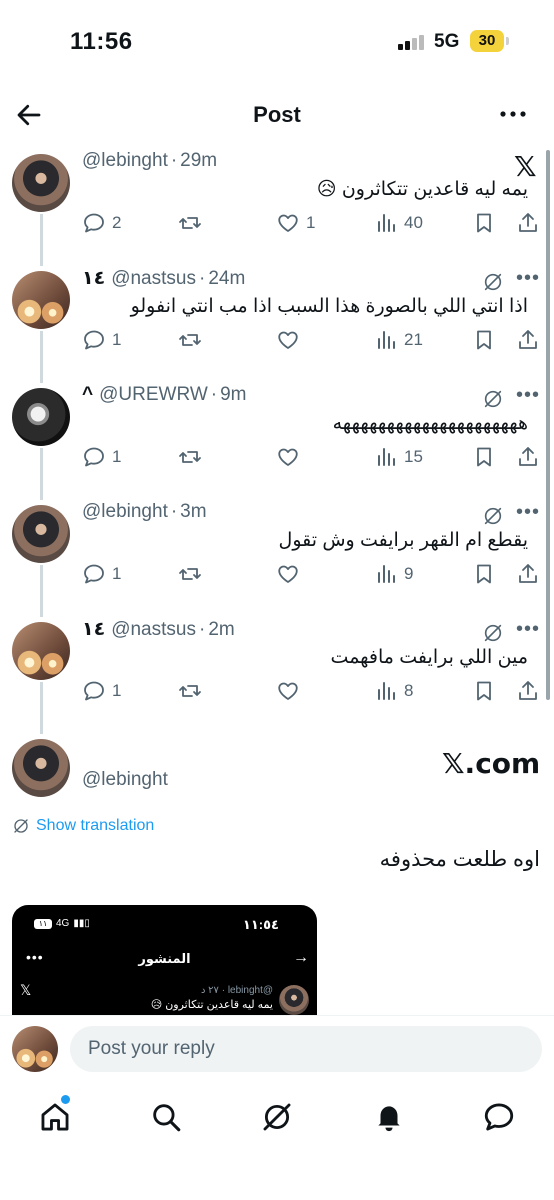 This screenshot has width=554, height=1200. Describe the element at coordinates (398, 457) in the screenshot. I see `views-button: 15` at that location.